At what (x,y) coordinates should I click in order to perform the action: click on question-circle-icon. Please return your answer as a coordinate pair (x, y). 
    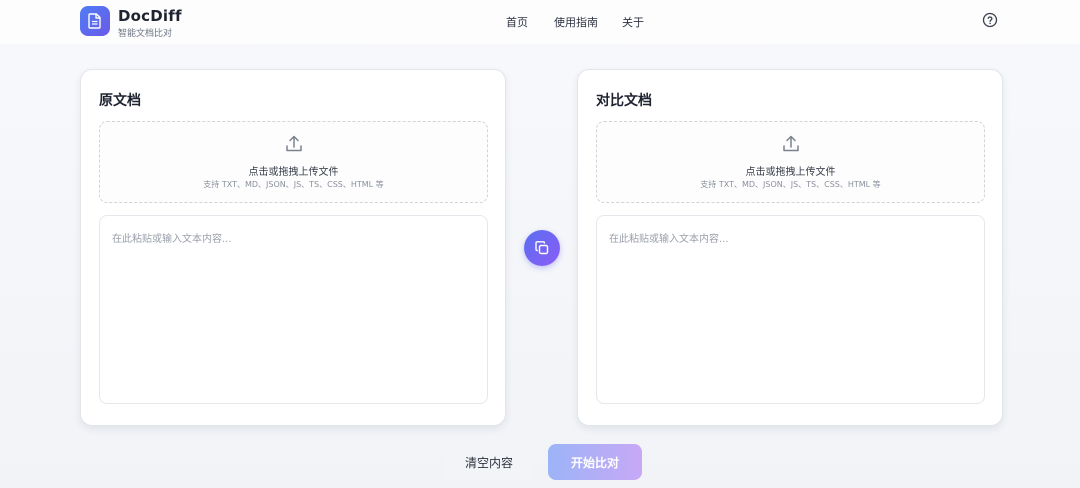
    Looking at the image, I should click on (990, 20).